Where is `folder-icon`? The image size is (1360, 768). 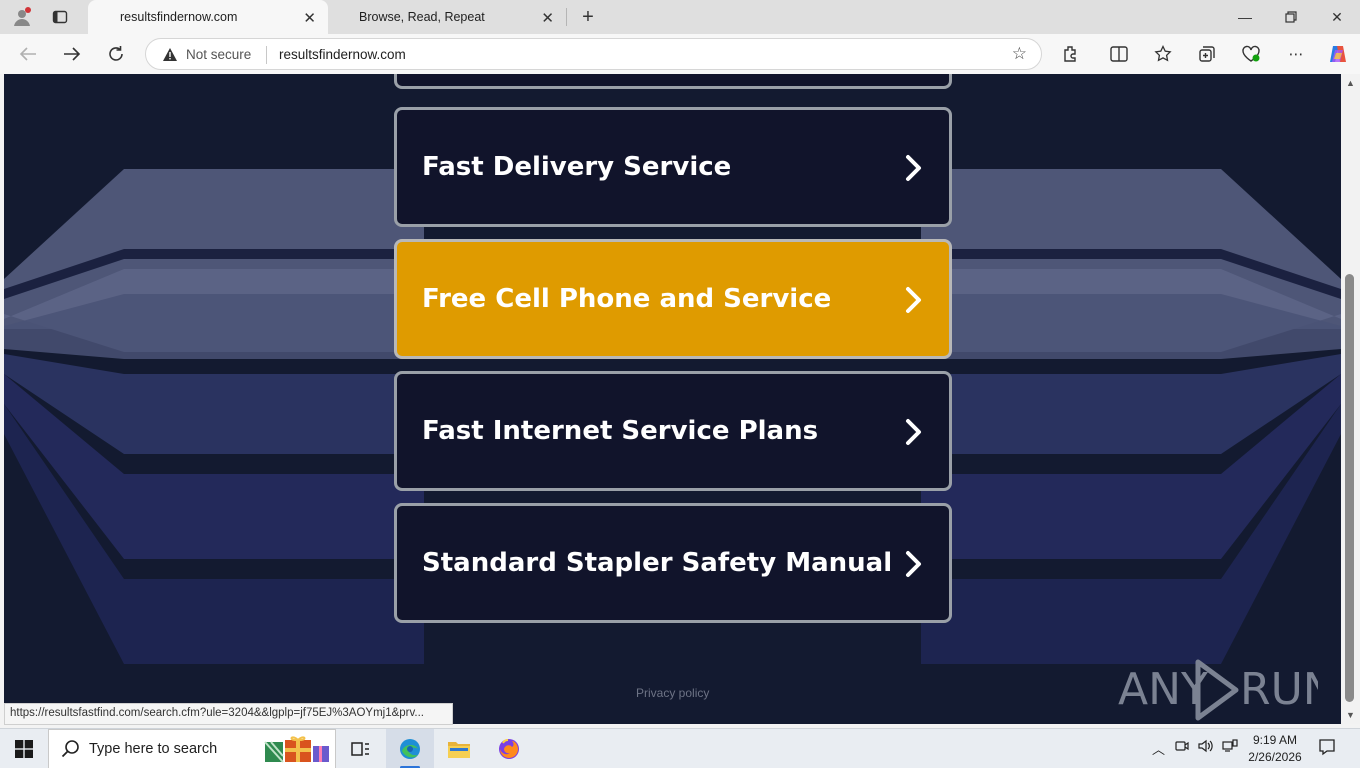
folder-icon is located at coordinates (459, 750).